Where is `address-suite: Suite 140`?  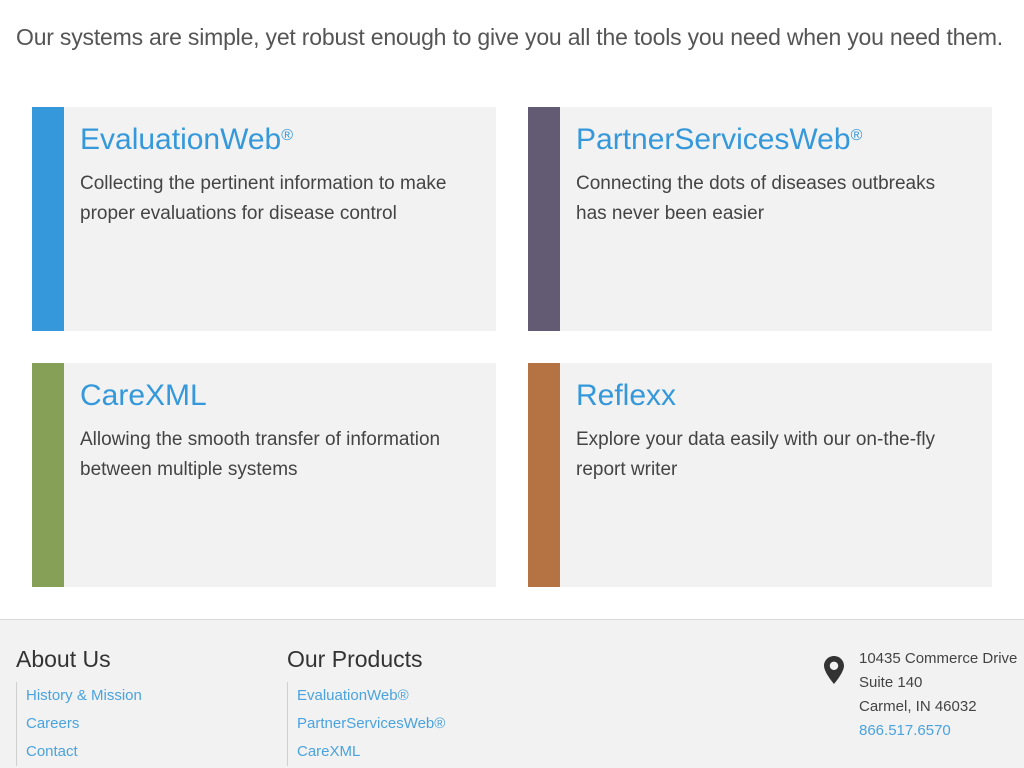 address-suite: Suite 140 is located at coordinates (891, 682).